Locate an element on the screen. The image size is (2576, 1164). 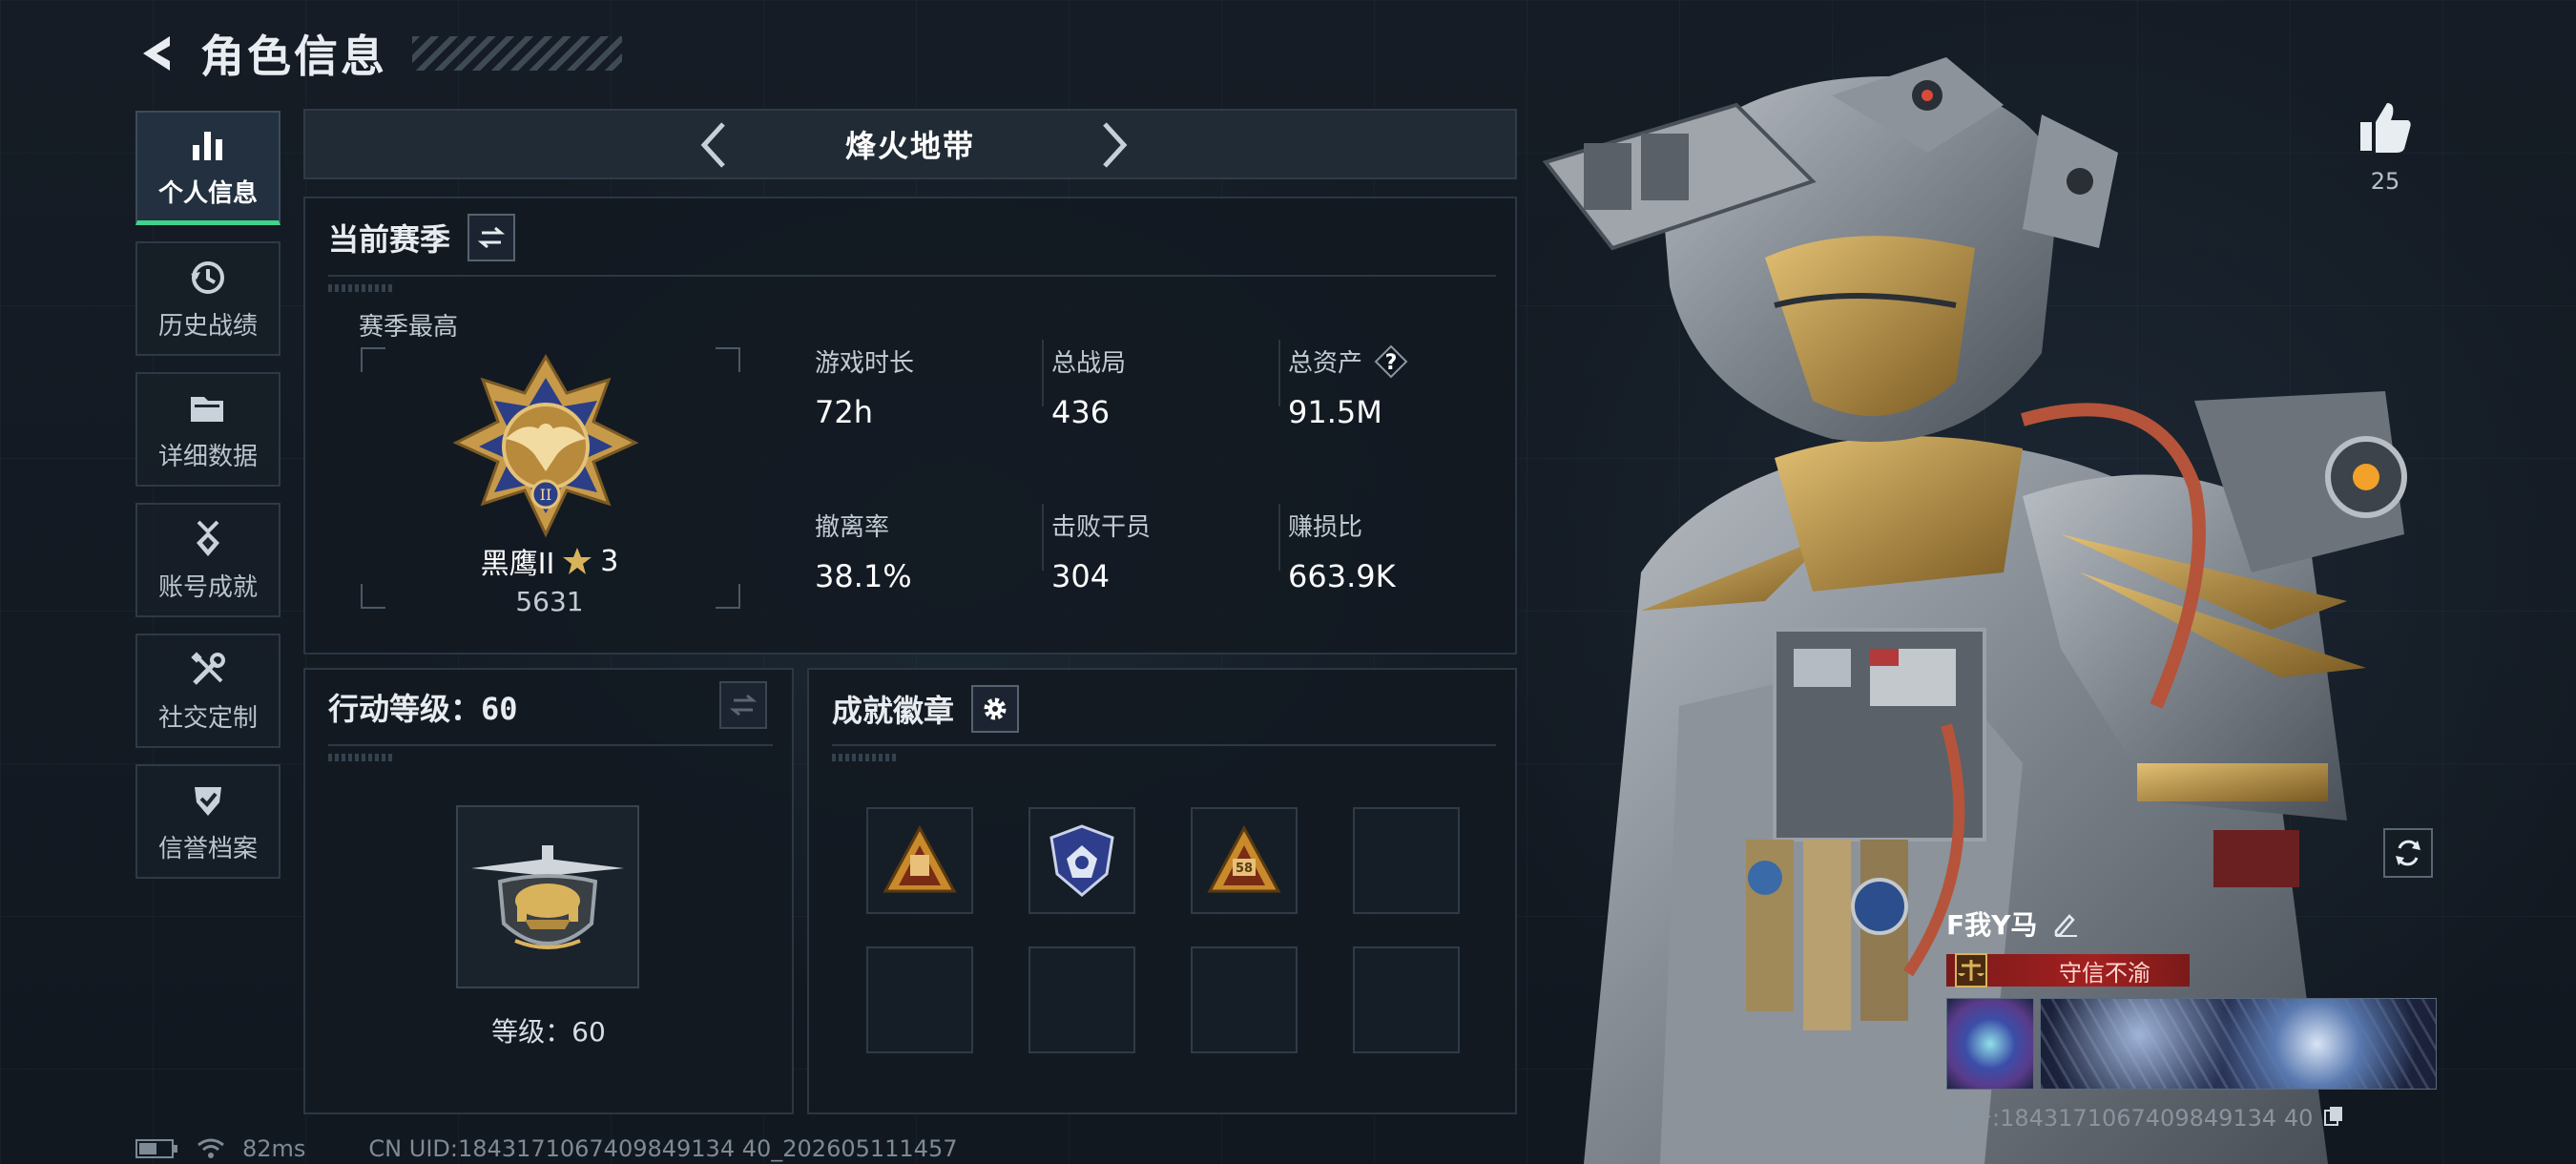
honor-title-badge: 守信不渝 is located at coordinates (2068, 970).